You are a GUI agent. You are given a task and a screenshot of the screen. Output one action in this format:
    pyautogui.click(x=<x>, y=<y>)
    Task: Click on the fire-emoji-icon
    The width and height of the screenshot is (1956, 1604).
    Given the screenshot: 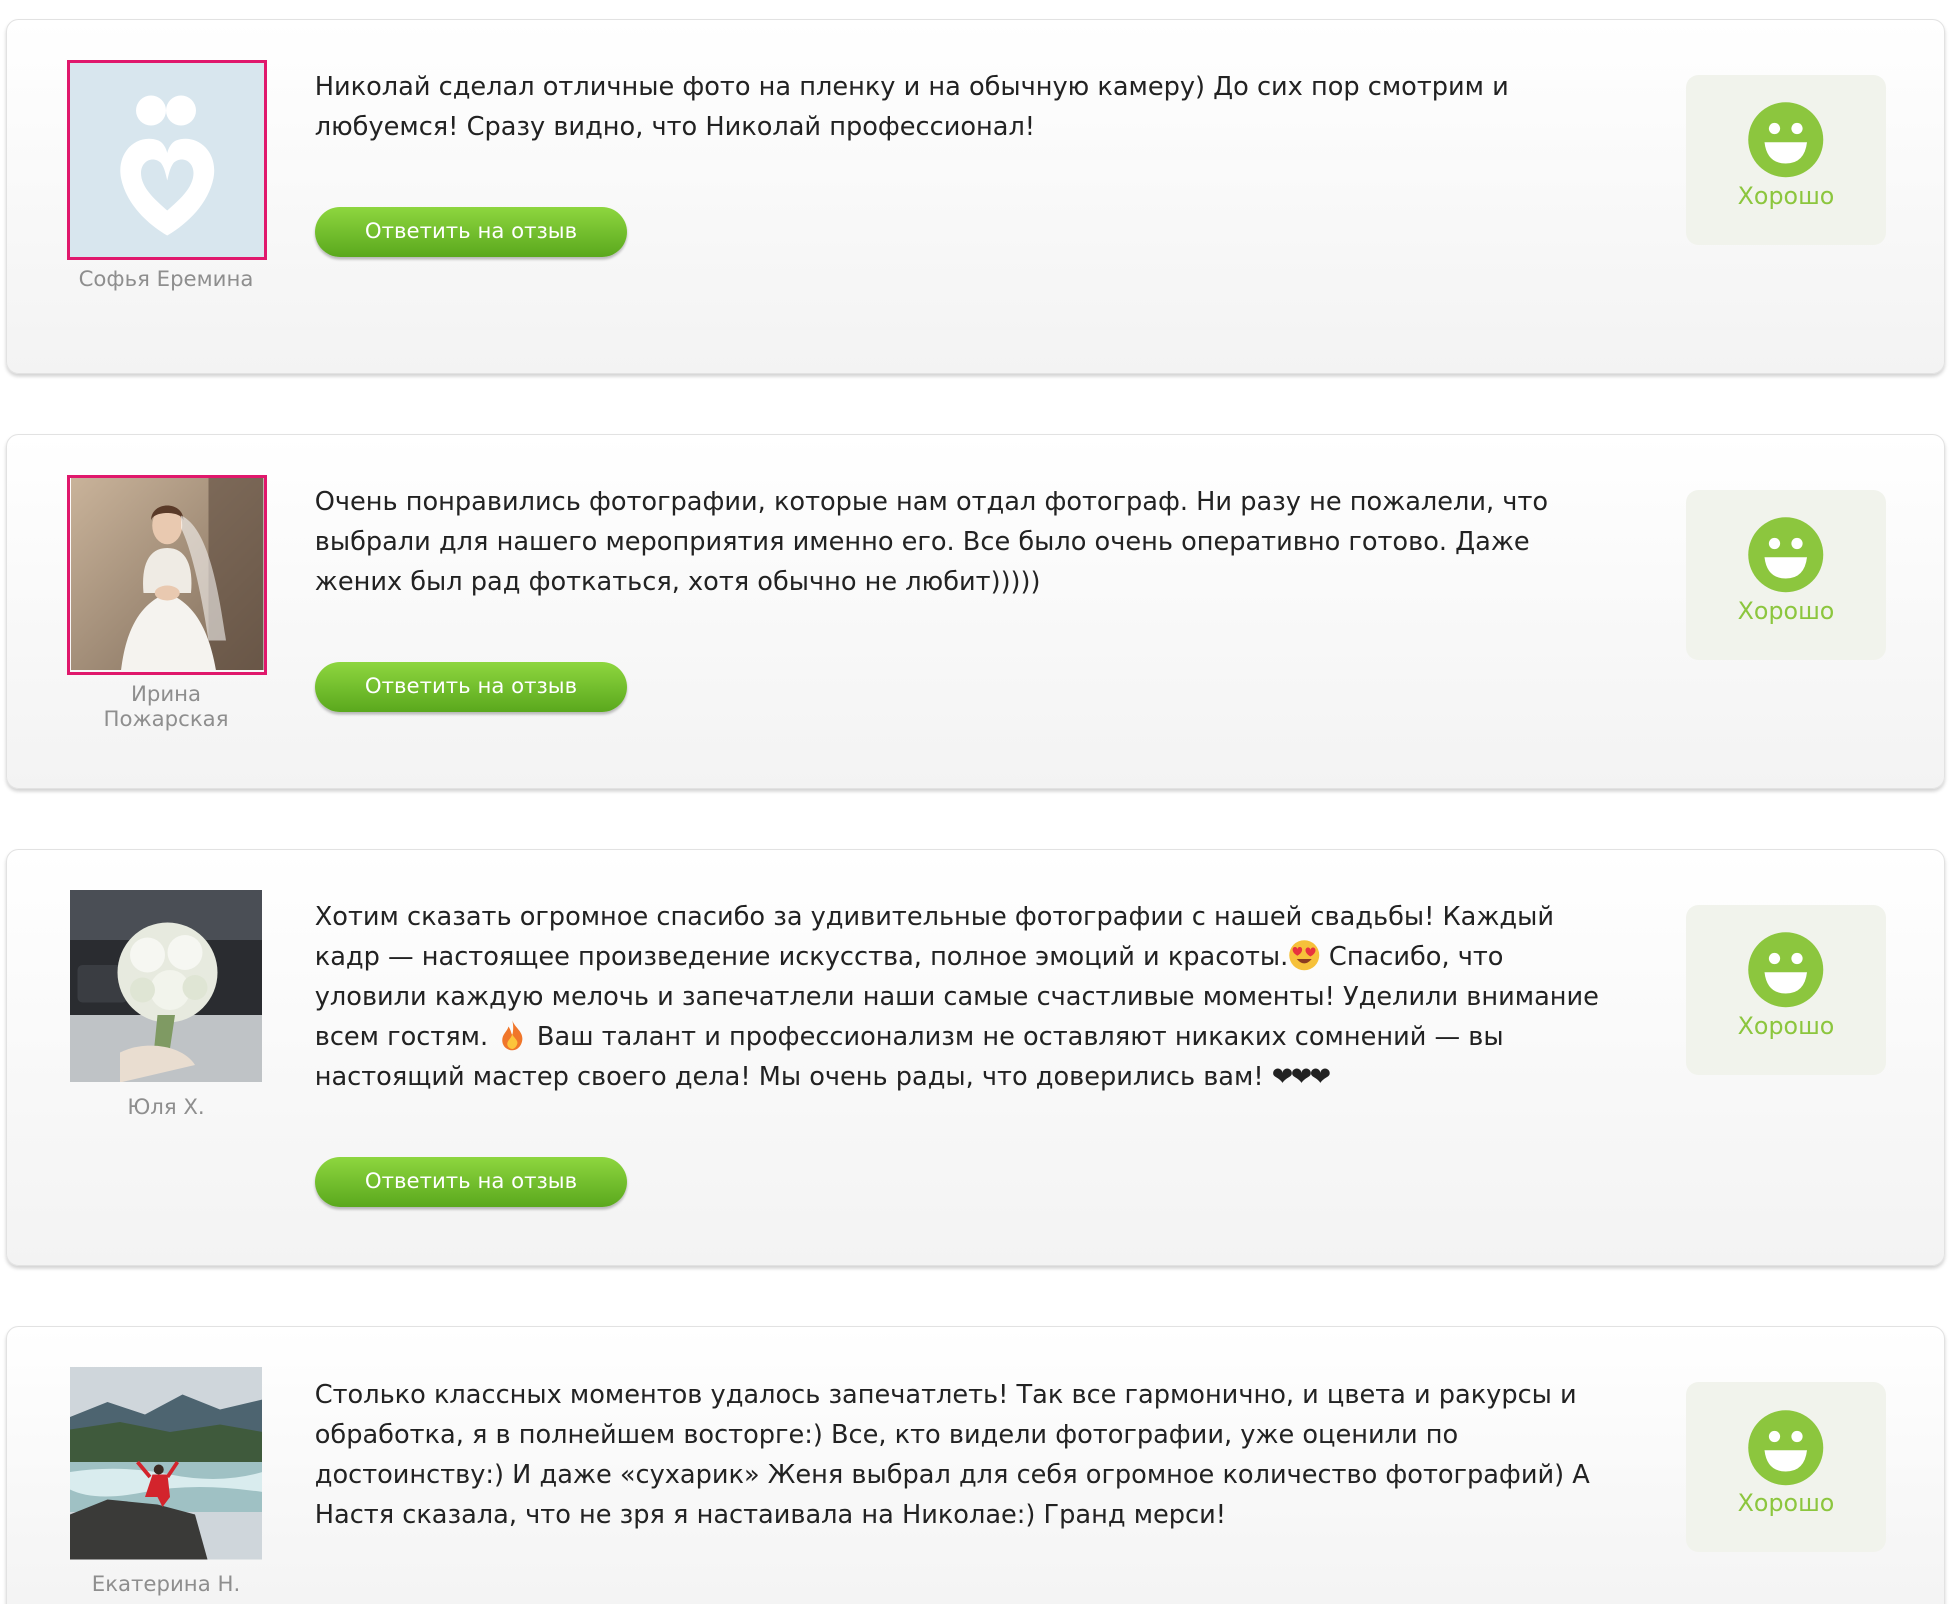 What is the action you would take?
    pyautogui.click(x=512, y=1035)
    